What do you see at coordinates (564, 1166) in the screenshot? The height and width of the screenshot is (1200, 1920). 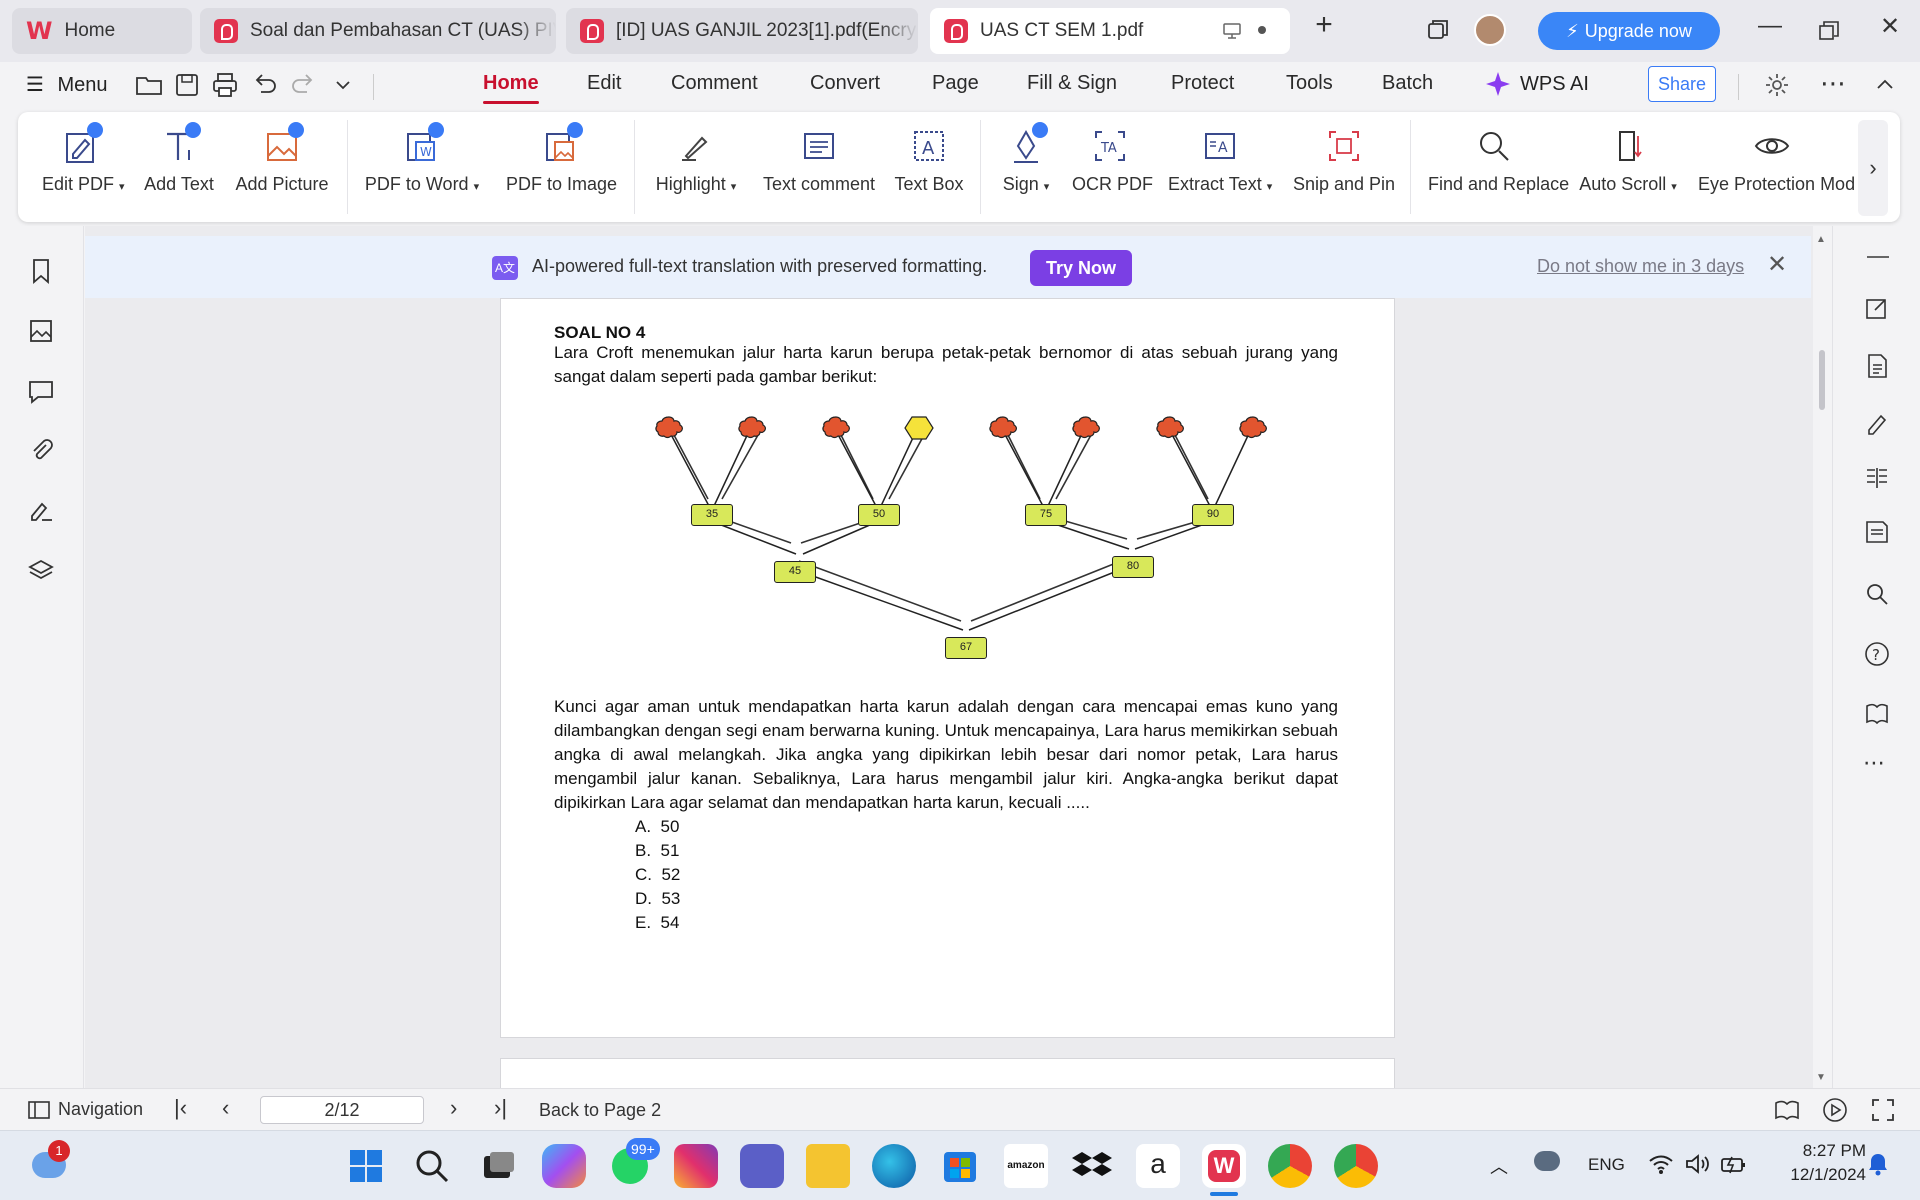 I see `copilot-icon` at bounding box center [564, 1166].